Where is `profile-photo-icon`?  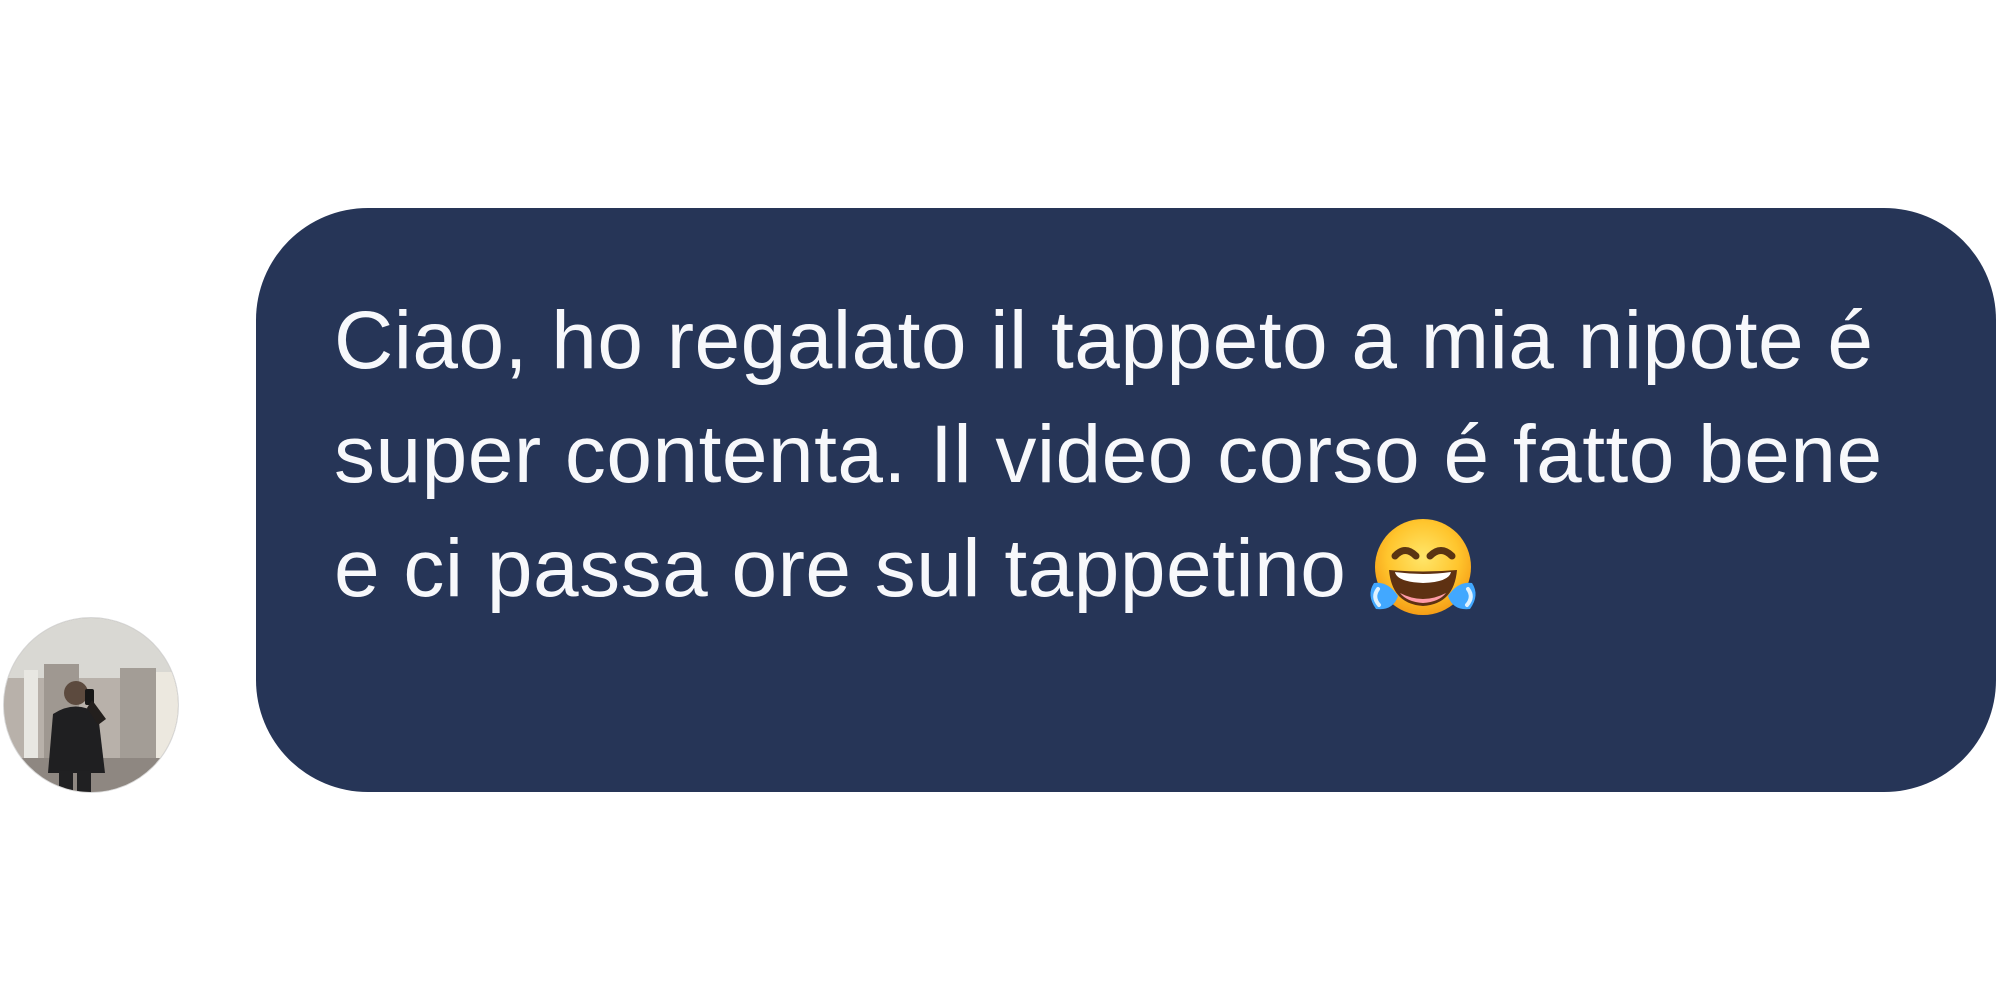 profile-photo-icon is located at coordinates (91, 705).